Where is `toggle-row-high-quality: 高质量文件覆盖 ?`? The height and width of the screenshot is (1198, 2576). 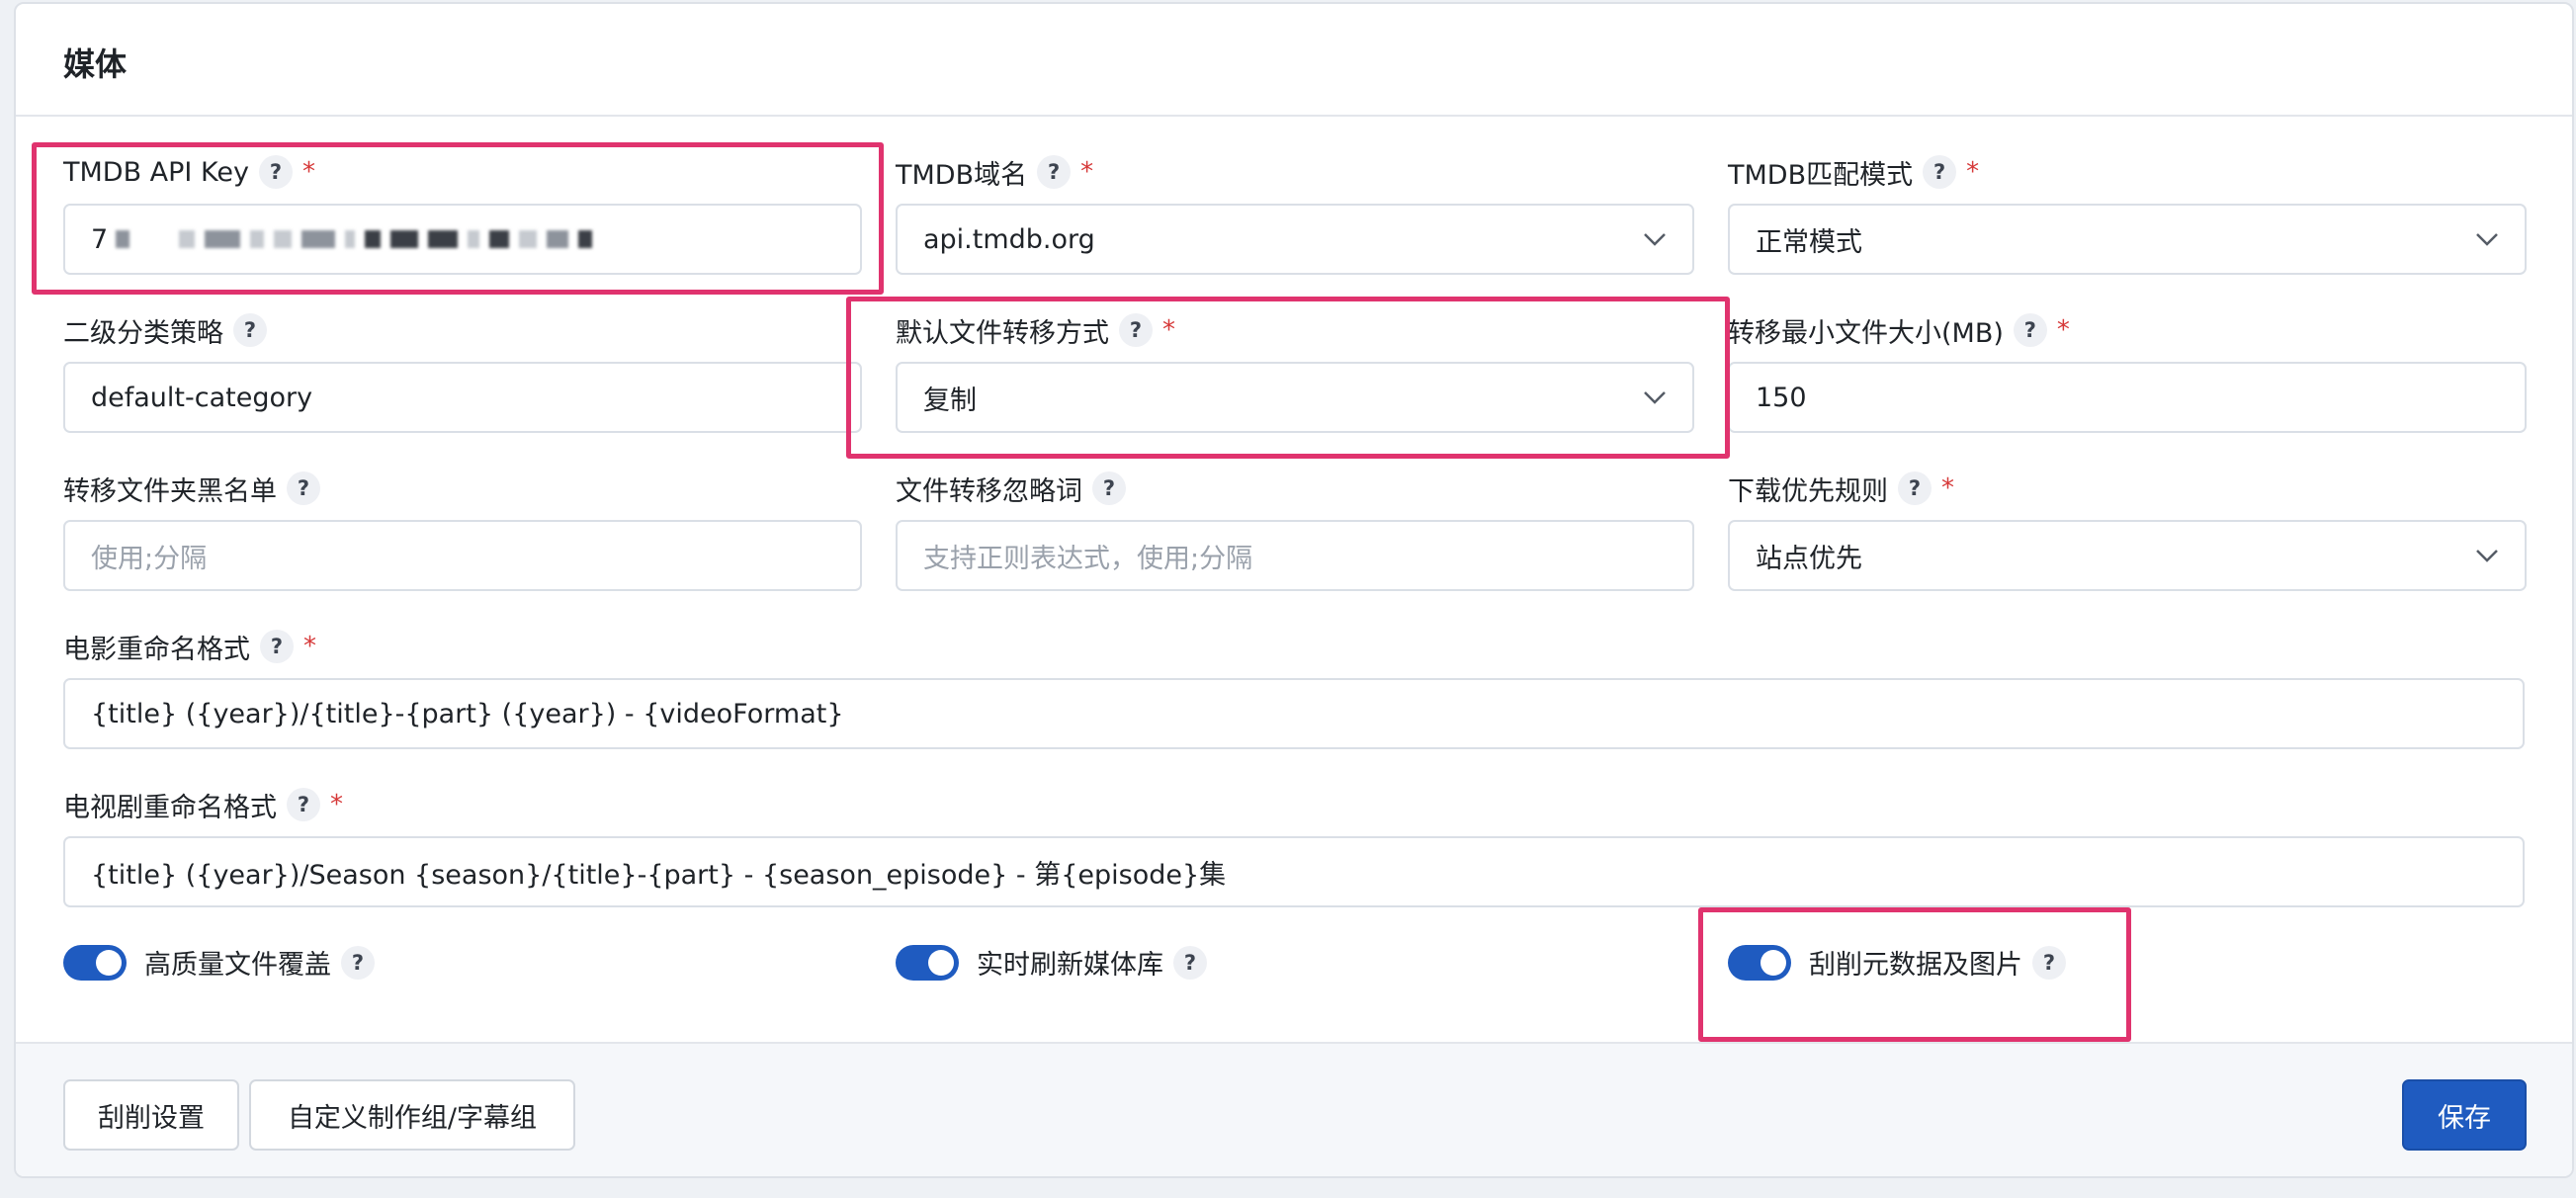 toggle-row-high-quality: 高质量文件覆盖 ? is located at coordinates (219, 962).